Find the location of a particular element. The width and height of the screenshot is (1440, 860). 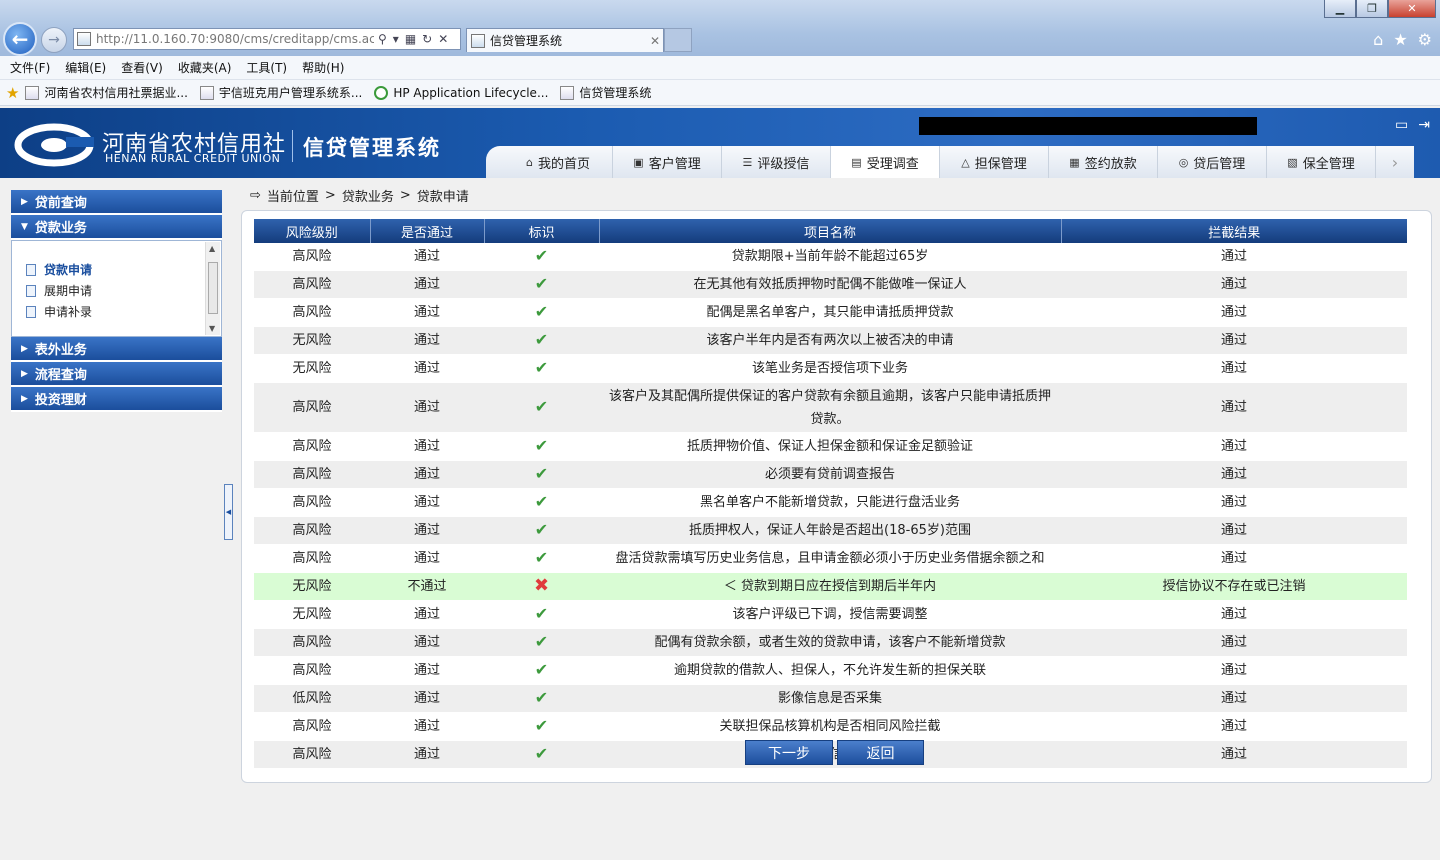

tab-postloan: ◎ 贷后管理 is located at coordinates (1212, 162).